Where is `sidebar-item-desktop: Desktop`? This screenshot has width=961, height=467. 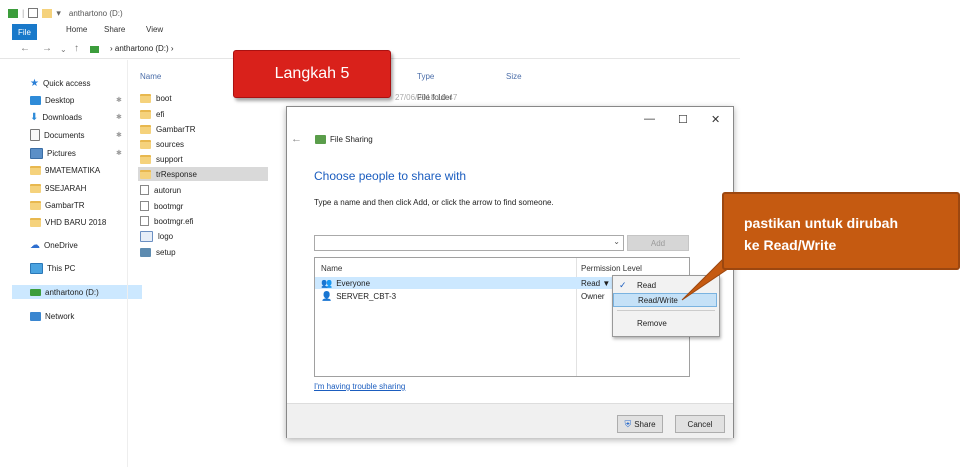
sidebar-item-desktop: Desktop is located at coordinates (52, 100).